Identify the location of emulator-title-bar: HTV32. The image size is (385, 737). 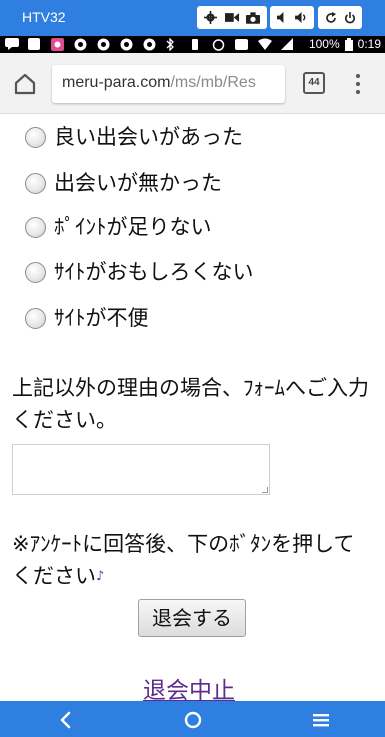
(192, 18).